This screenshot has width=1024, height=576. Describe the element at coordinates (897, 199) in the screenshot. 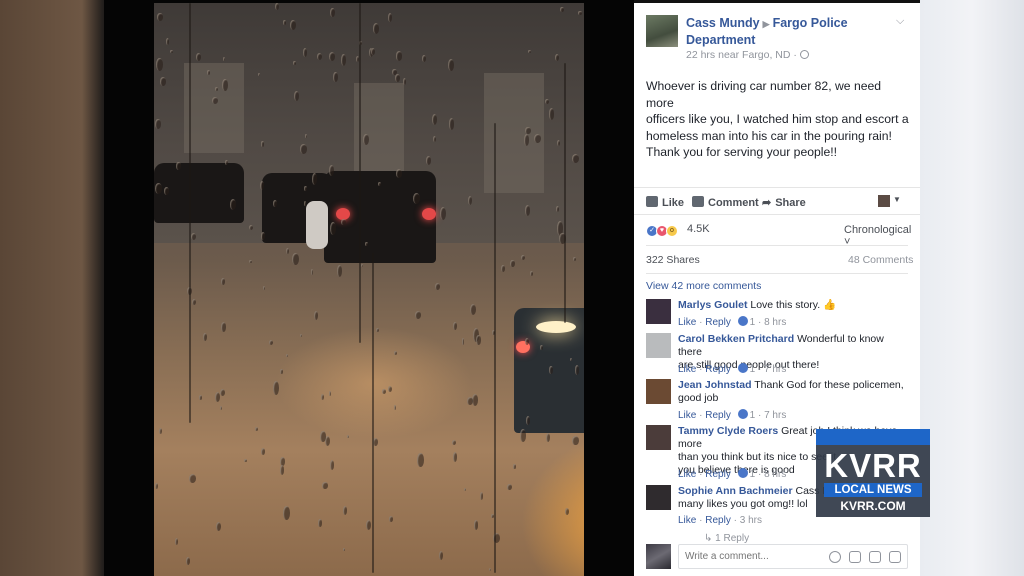

I see `caret-down-icon: ▼` at that location.